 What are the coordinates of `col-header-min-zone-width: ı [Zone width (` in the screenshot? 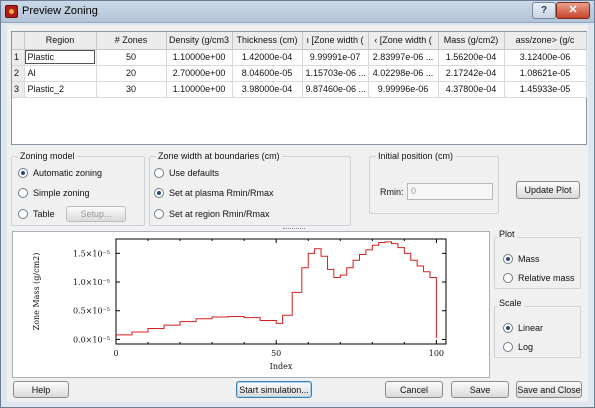 It's located at (335, 41).